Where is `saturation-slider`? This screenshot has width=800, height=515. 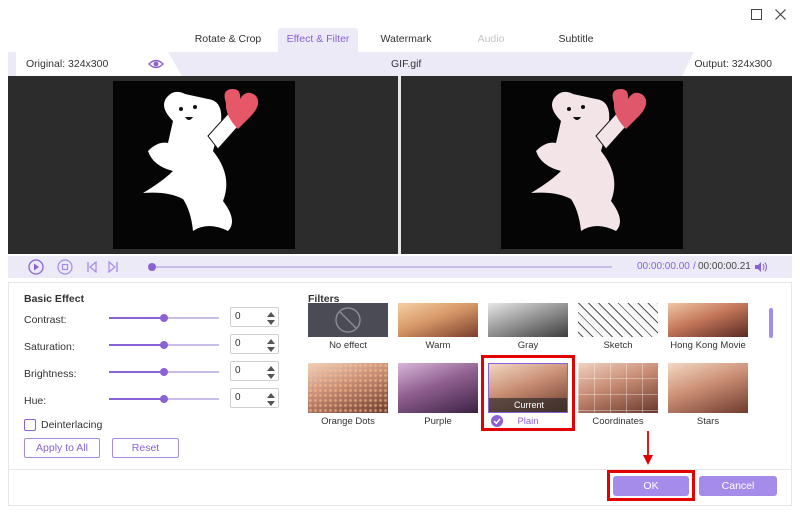 saturation-slider is located at coordinates (164, 345).